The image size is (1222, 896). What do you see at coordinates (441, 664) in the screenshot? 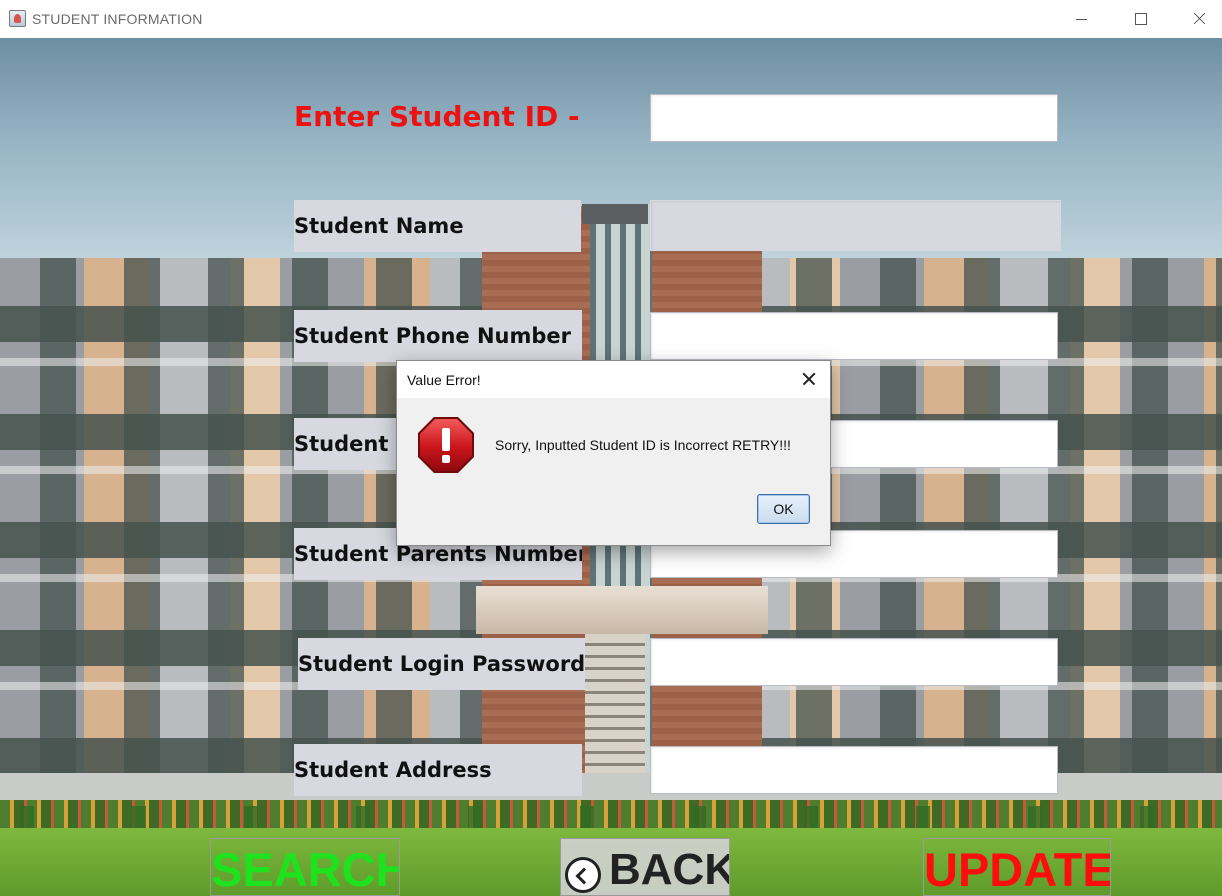
I see `student-login-password-label: Student Login Password` at bounding box center [441, 664].